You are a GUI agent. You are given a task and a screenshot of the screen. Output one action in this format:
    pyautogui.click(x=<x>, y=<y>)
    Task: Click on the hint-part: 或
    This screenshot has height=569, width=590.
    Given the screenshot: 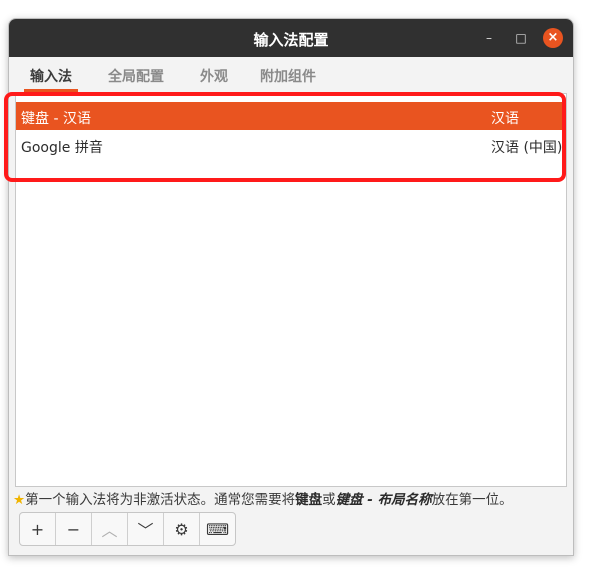 What is the action you would take?
    pyautogui.click(x=329, y=500)
    